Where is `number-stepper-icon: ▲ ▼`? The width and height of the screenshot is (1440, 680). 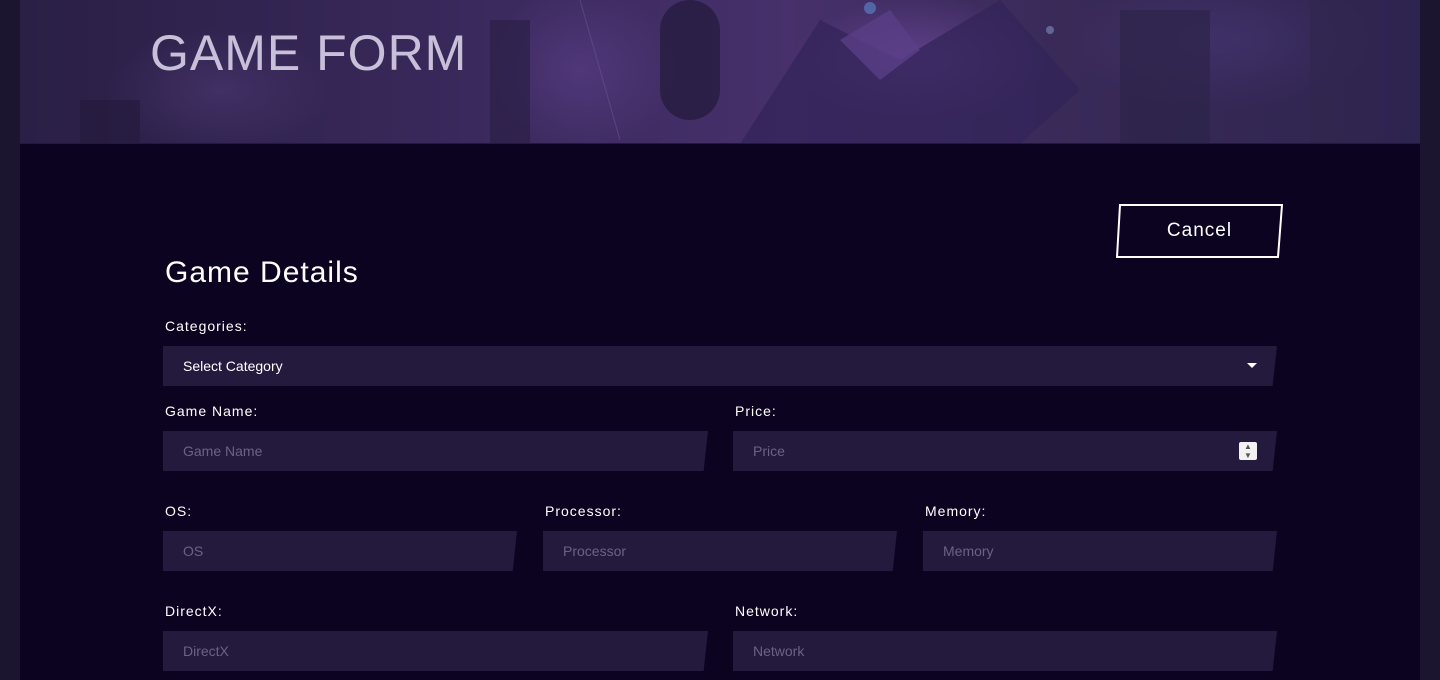 number-stepper-icon: ▲ ▼ is located at coordinates (1248, 451).